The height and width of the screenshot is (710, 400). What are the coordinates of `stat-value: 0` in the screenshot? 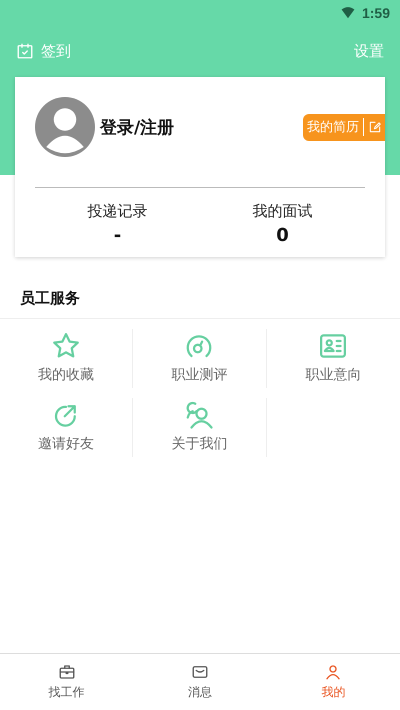 It's located at (282, 235).